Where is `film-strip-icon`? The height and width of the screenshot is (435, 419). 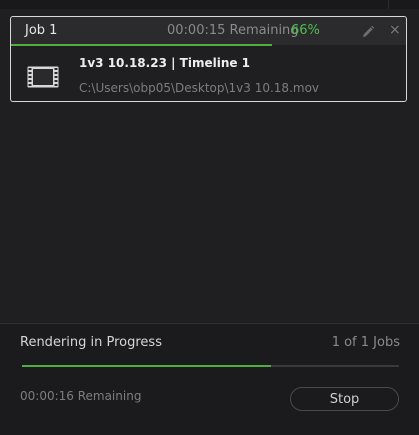 film-strip-icon is located at coordinates (43, 77).